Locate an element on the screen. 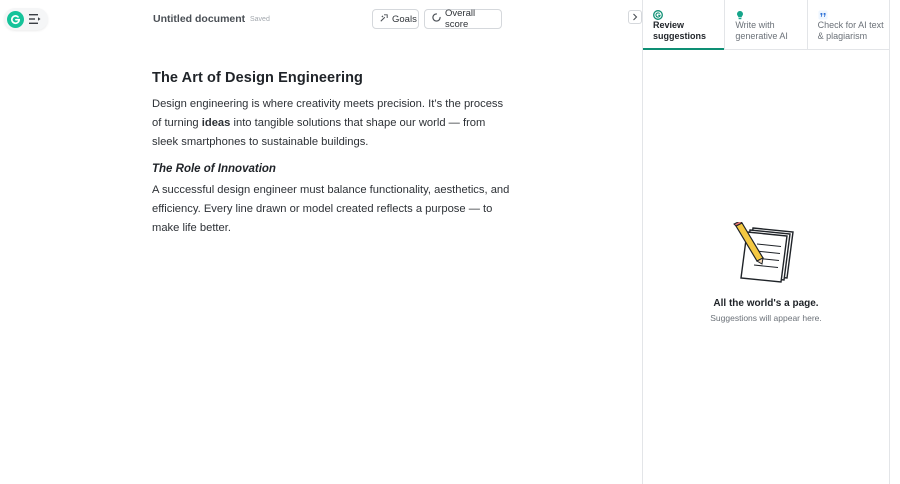 This screenshot has height=484, width=900. loading-spinner-icon is located at coordinates (436, 19).